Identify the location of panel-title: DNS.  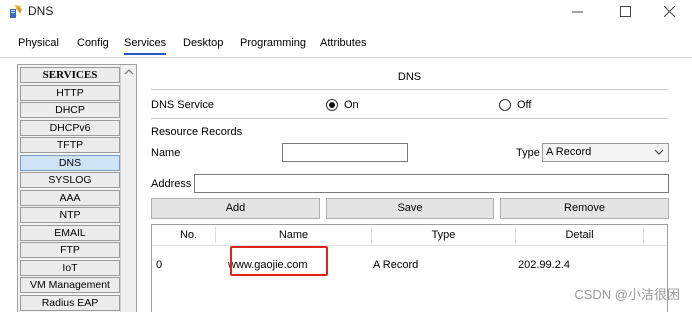
(409, 77).